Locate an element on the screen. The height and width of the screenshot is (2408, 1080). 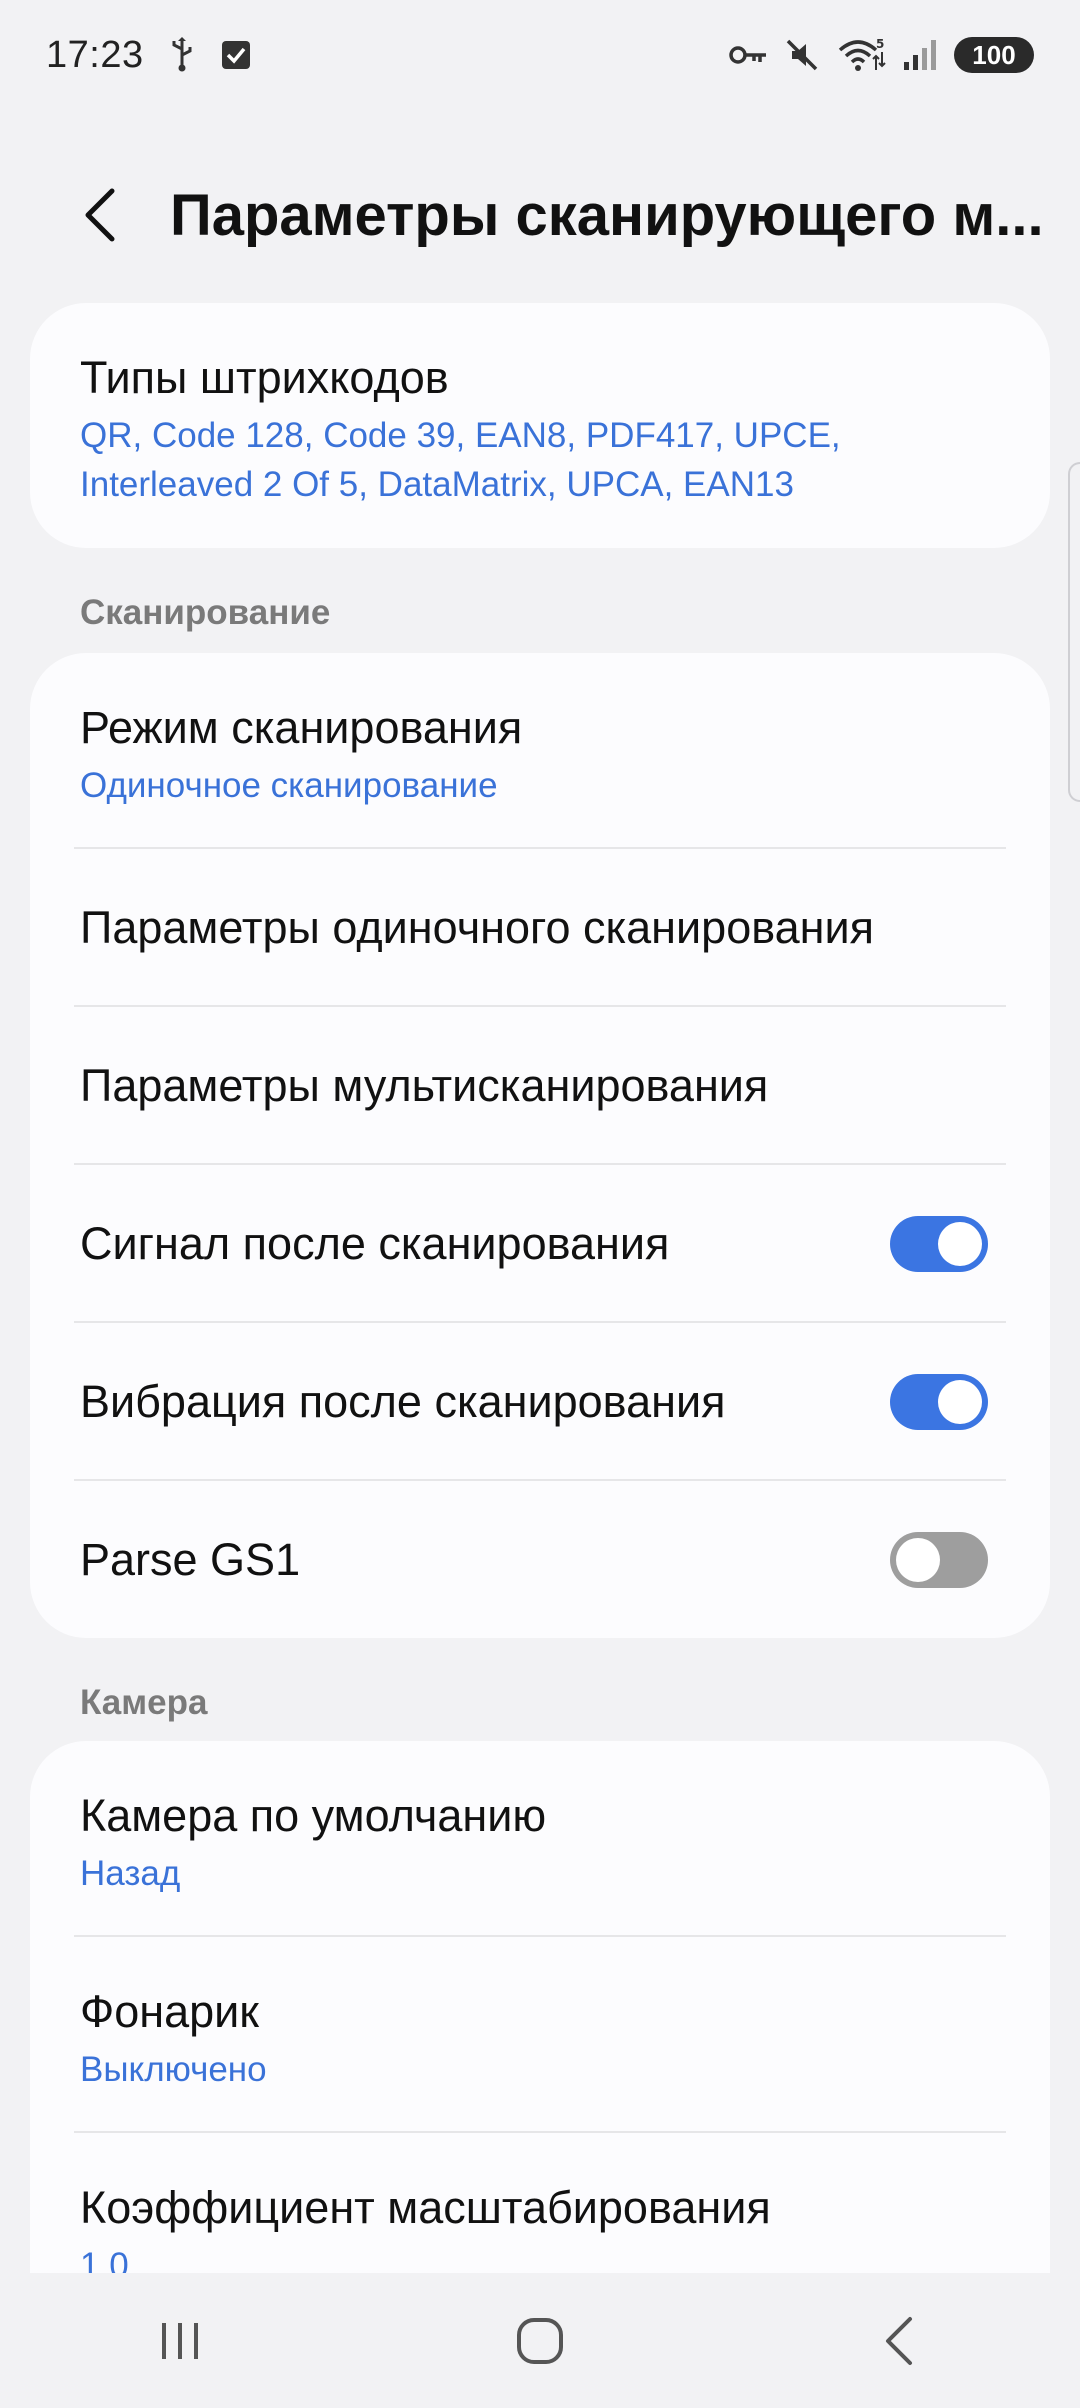
parse-gs1-row: Parse GS1 is located at coordinates (540, 1559).